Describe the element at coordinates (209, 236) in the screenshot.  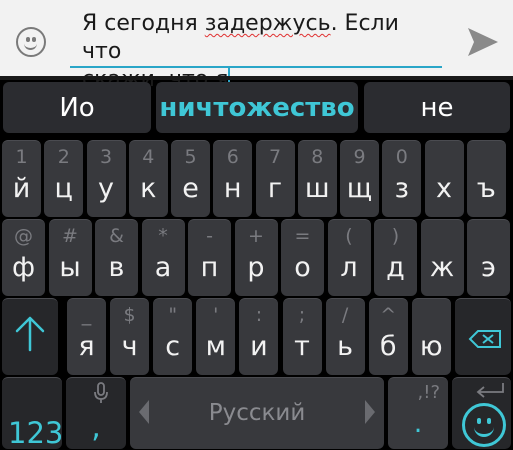
I see `key-secondary-label: -` at that location.